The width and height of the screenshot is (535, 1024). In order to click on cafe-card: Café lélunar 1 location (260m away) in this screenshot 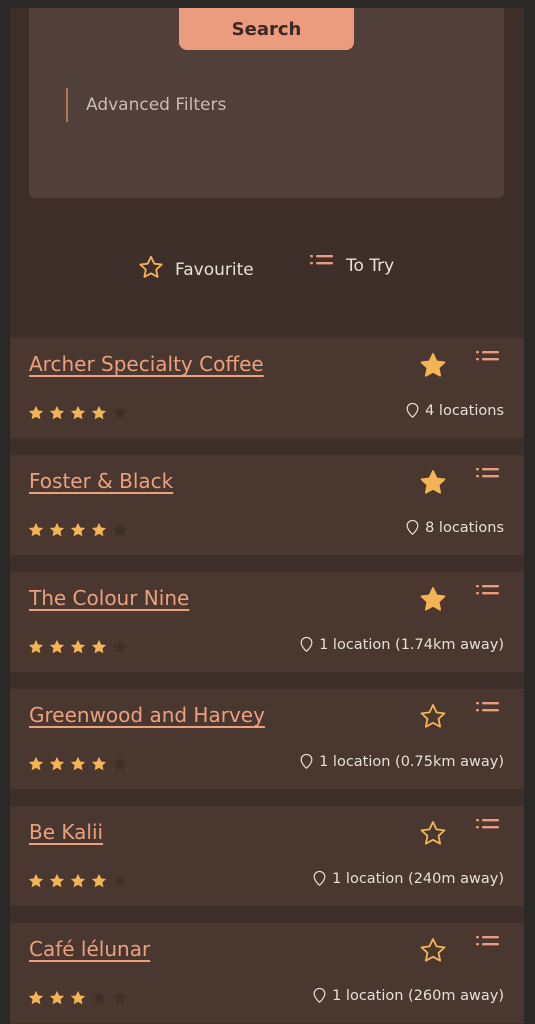, I will do `click(267, 973)`.